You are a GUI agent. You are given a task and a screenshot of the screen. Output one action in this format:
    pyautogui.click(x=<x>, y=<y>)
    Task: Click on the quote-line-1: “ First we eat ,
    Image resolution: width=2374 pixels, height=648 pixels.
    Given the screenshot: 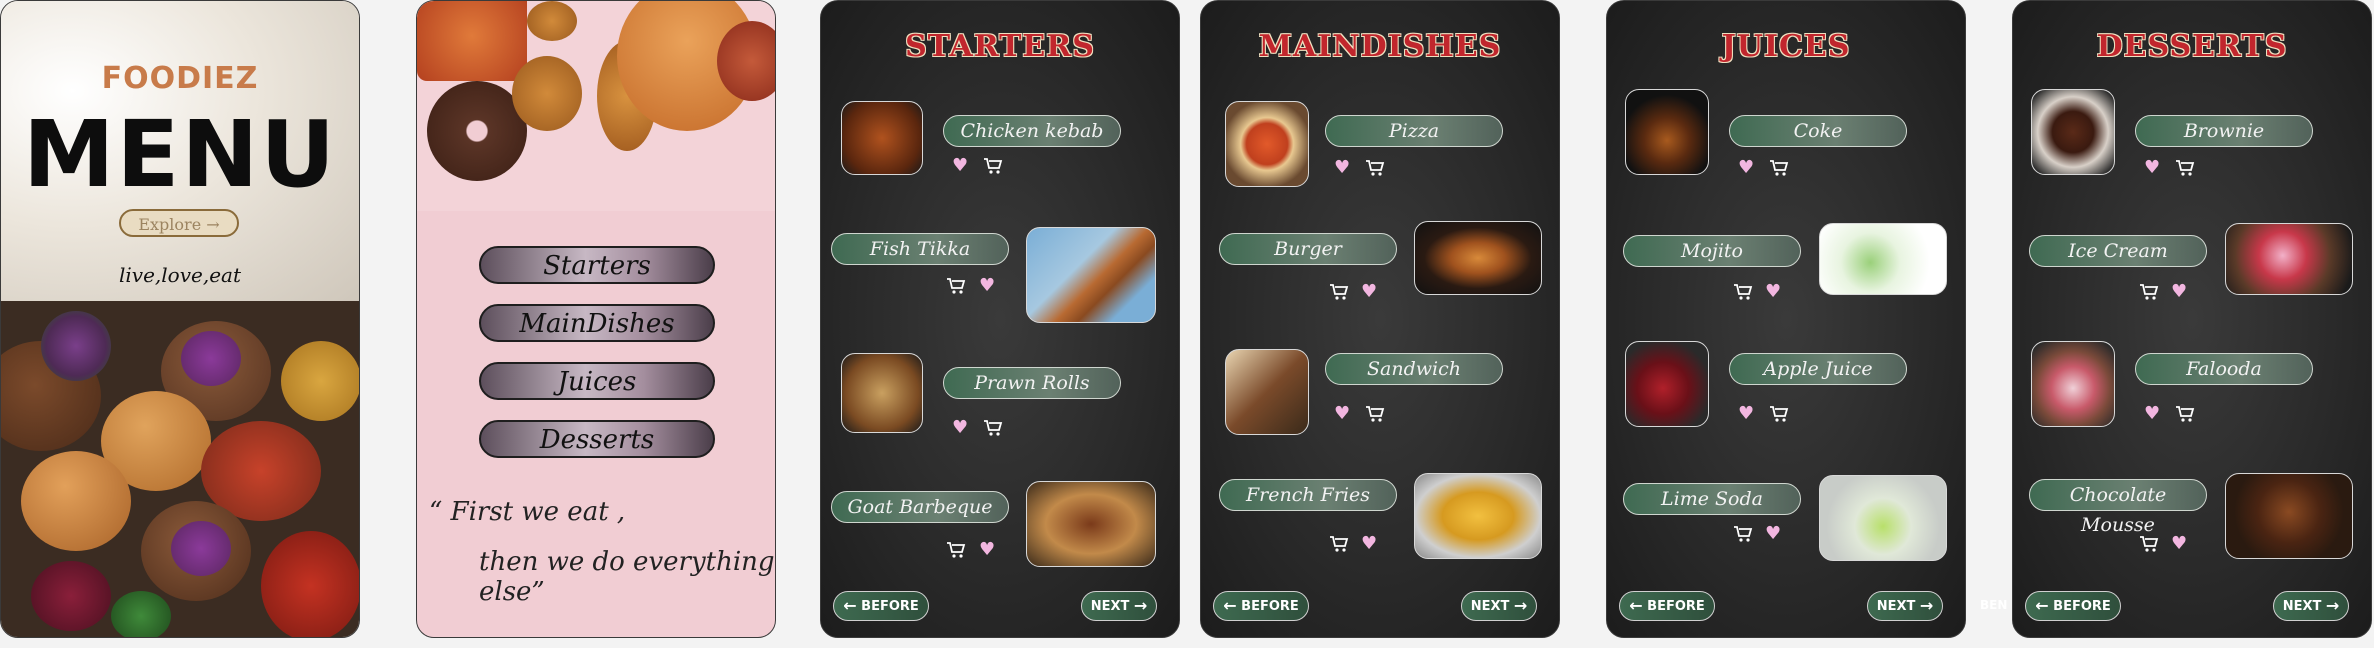 What is the action you would take?
    pyautogui.click(x=527, y=512)
    